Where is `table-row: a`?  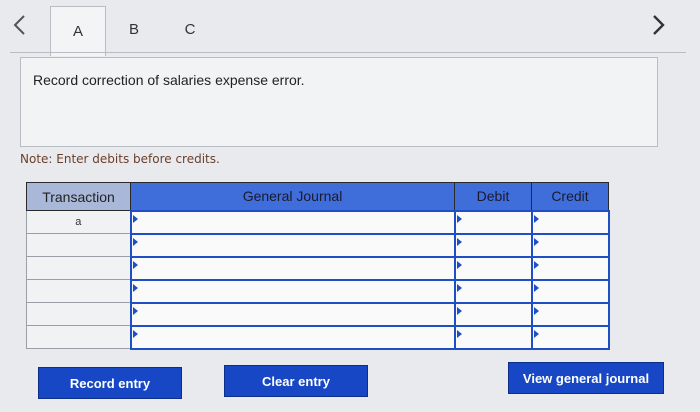 table-row: a is located at coordinates (318, 222).